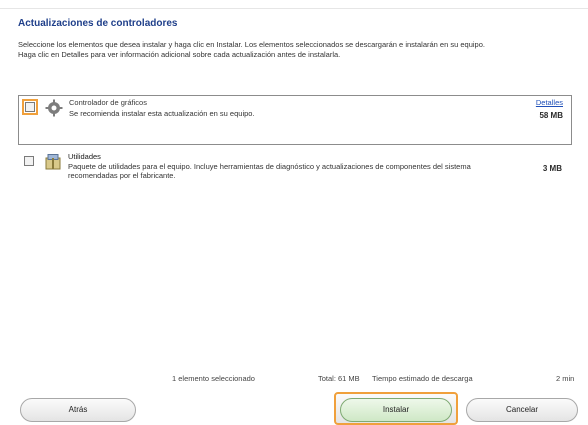 The height and width of the screenshot is (425, 588). Describe the element at coordinates (213, 378) in the screenshot. I see `selected-count: 1 elemento seleccionado` at that location.